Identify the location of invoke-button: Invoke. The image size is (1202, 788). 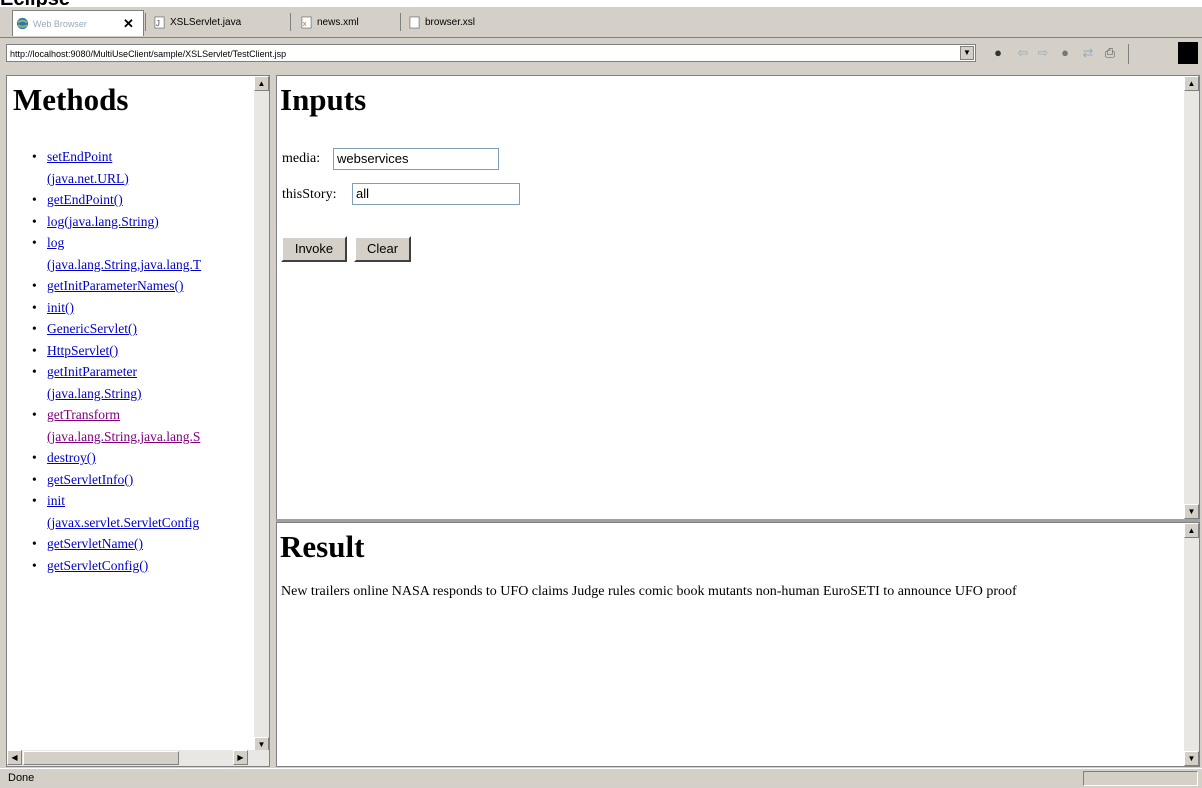
(314, 249).